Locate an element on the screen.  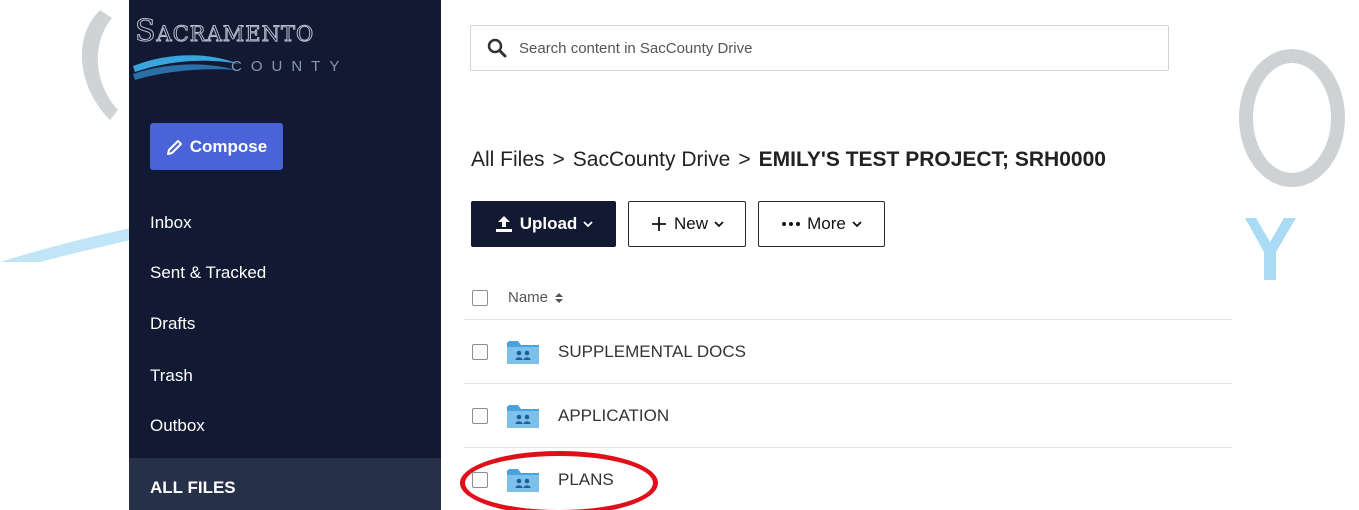
more-button: More is located at coordinates (821, 224).